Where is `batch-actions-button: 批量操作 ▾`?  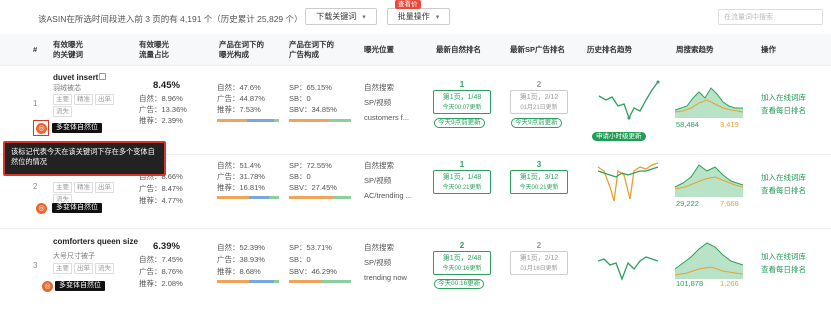
batch-actions-button: 批量操作 ▾ is located at coordinates (418, 16).